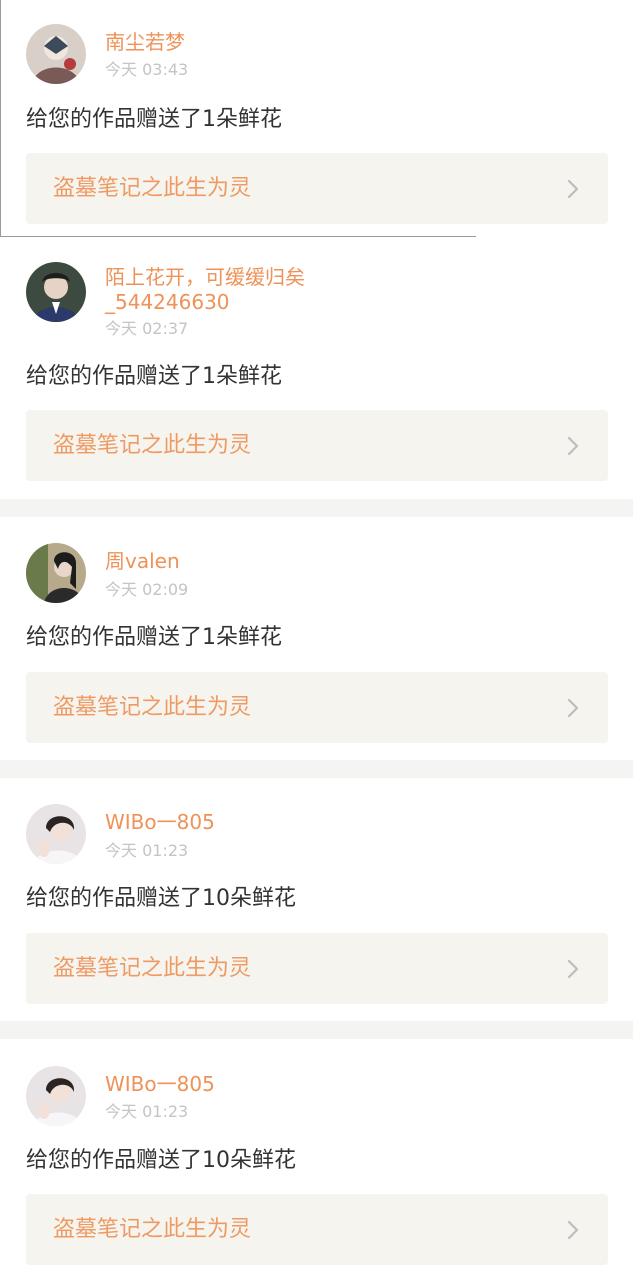  What do you see at coordinates (145, 42) in the screenshot?
I see `username: 南尘若梦` at bounding box center [145, 42].